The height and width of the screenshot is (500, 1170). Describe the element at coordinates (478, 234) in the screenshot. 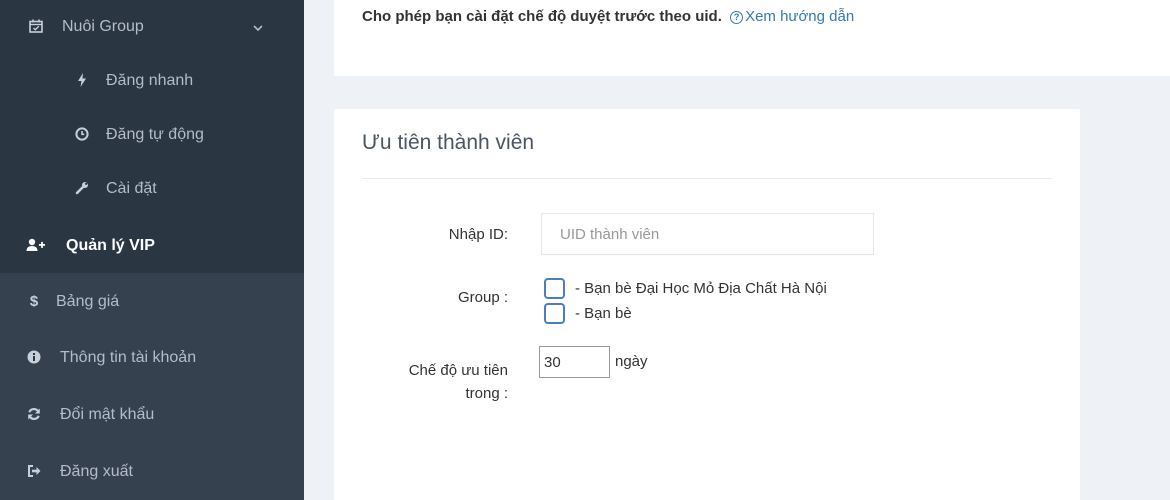

I see `uid-label: Nhập ID:` at that location.